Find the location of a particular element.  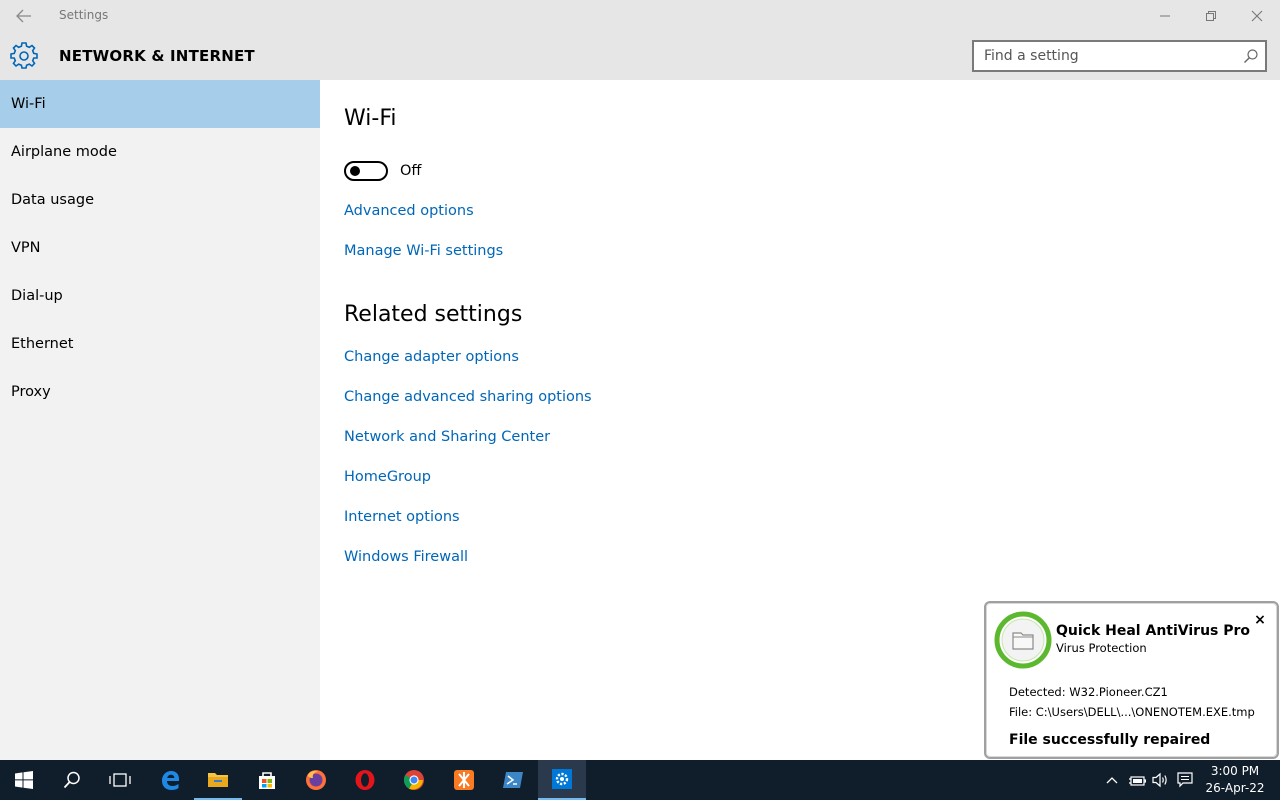

chevron-up-icon is located at coordinates (1112, 780).